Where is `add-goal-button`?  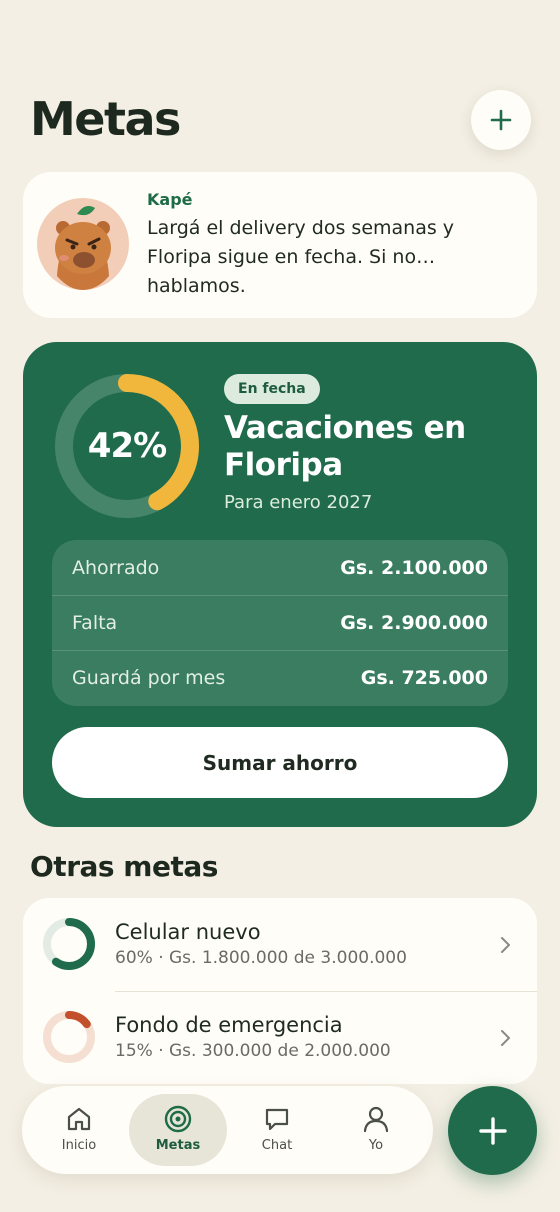 add-goal-button is located at coordinates (501, 120).